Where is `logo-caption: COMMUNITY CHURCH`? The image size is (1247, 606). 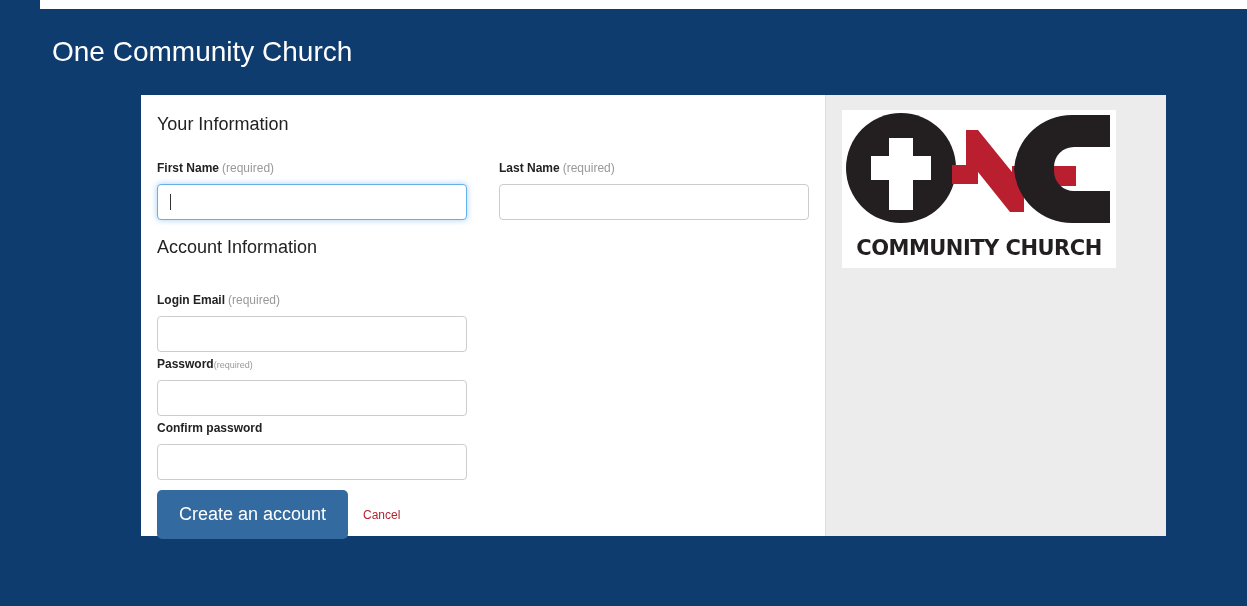 logo-caption: COMMUNITY CHURCH is located at coordinates (979, 248).